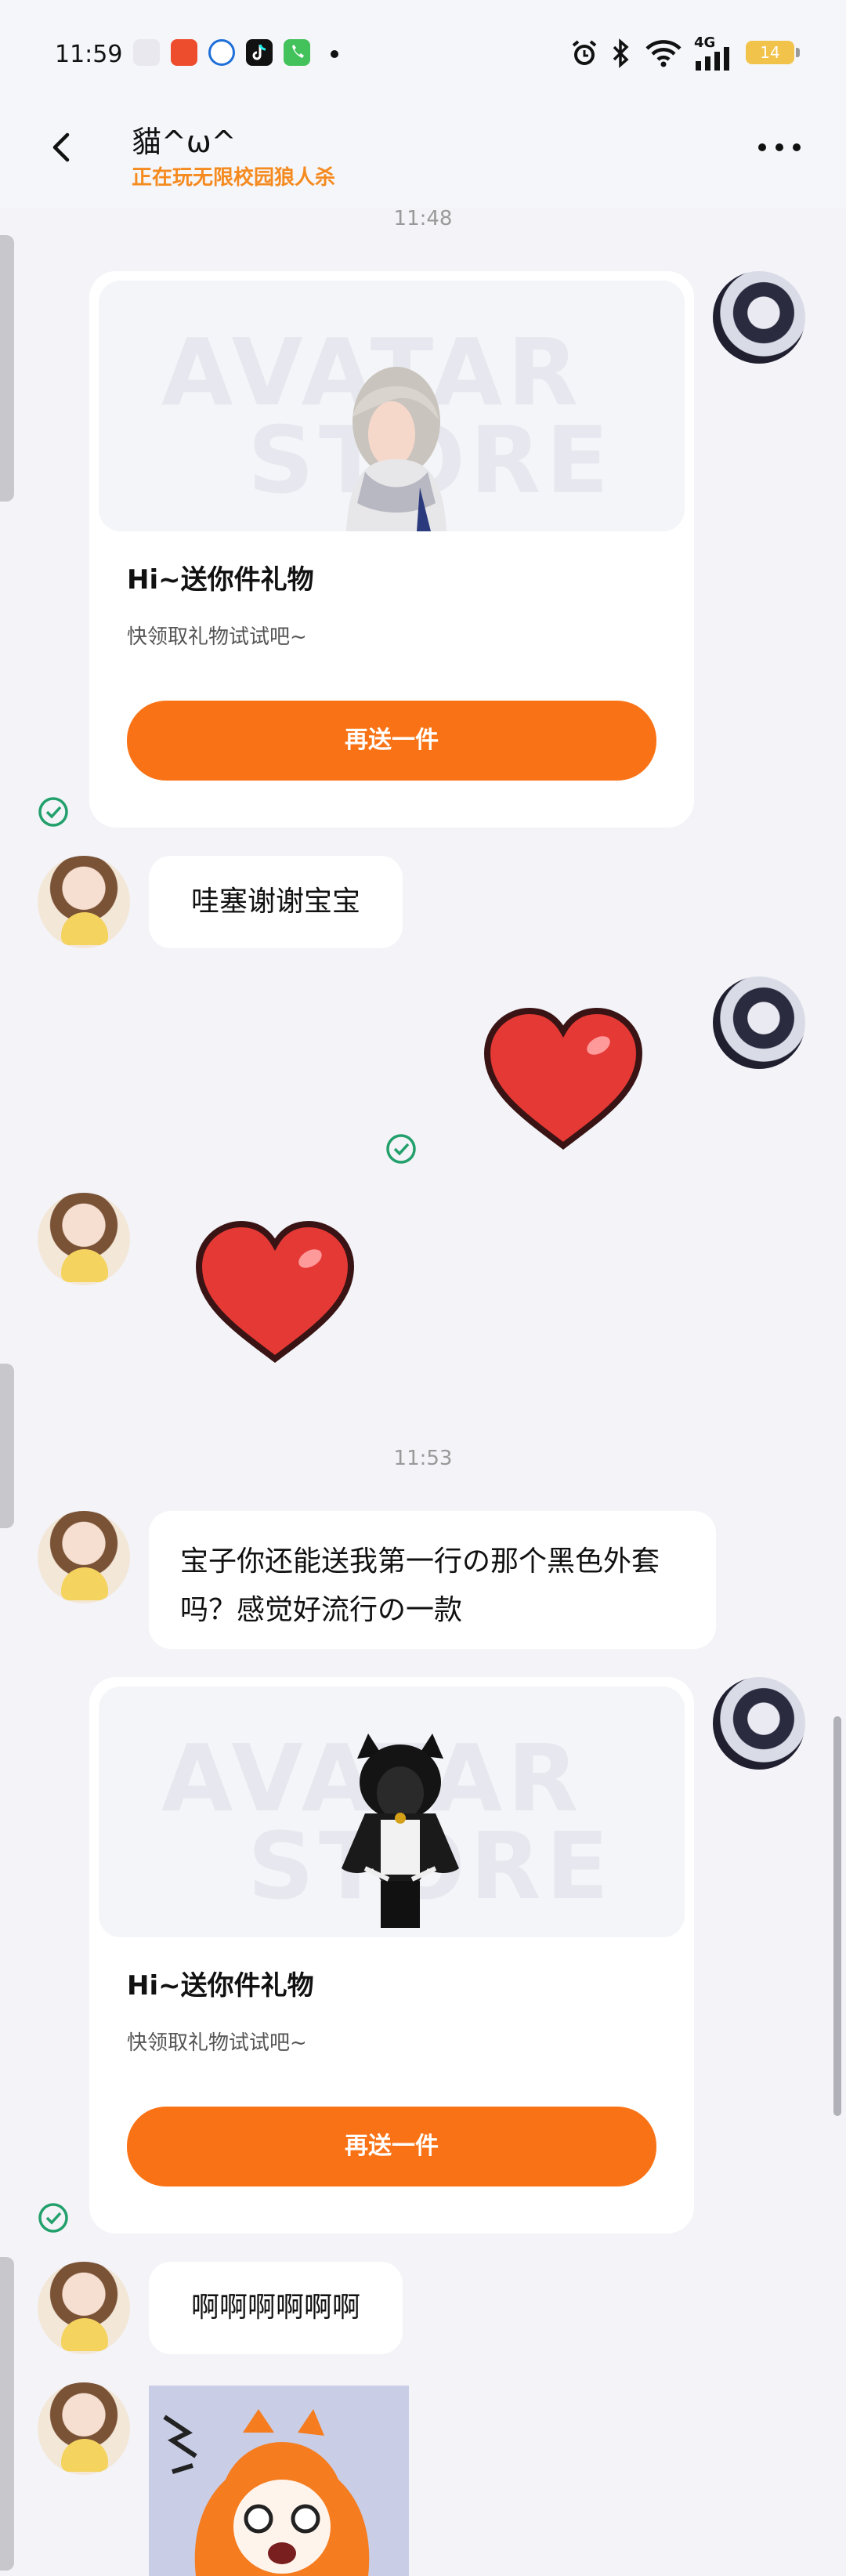 The width and height of the screenshot is (846, 2576). Describe the element at coordinates (664, 53) in the screenshot. I see `wifi-icon` at that location.